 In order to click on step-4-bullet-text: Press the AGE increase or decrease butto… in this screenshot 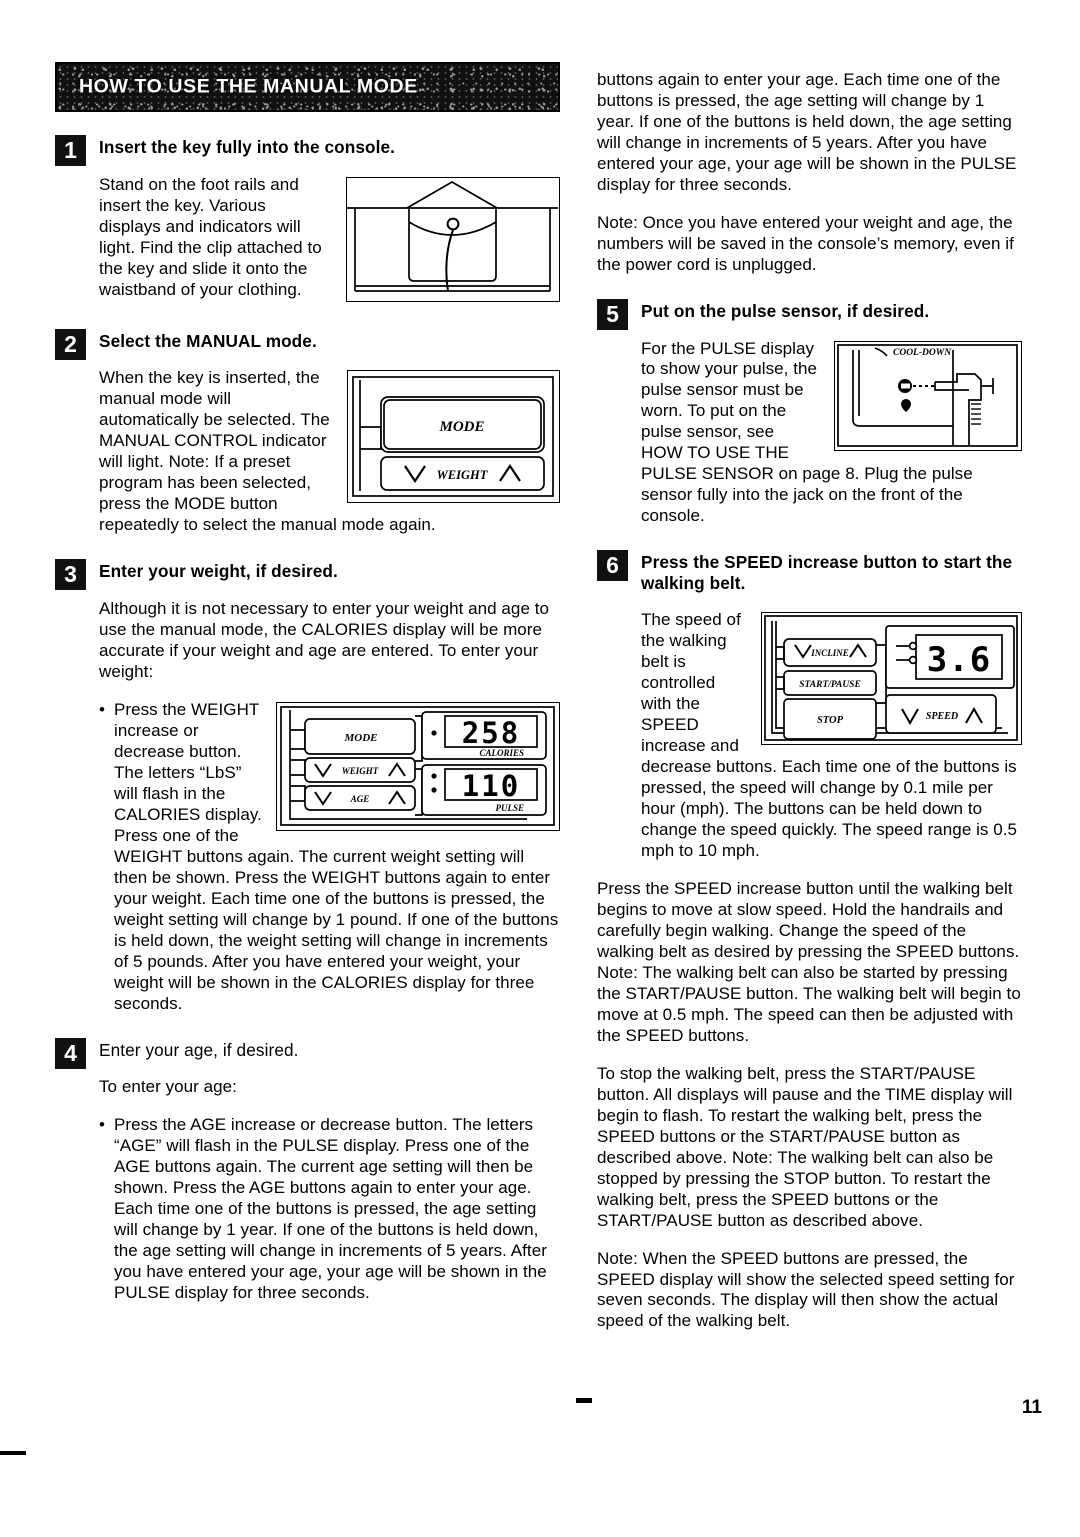, I will do `click(330, 1208)`.